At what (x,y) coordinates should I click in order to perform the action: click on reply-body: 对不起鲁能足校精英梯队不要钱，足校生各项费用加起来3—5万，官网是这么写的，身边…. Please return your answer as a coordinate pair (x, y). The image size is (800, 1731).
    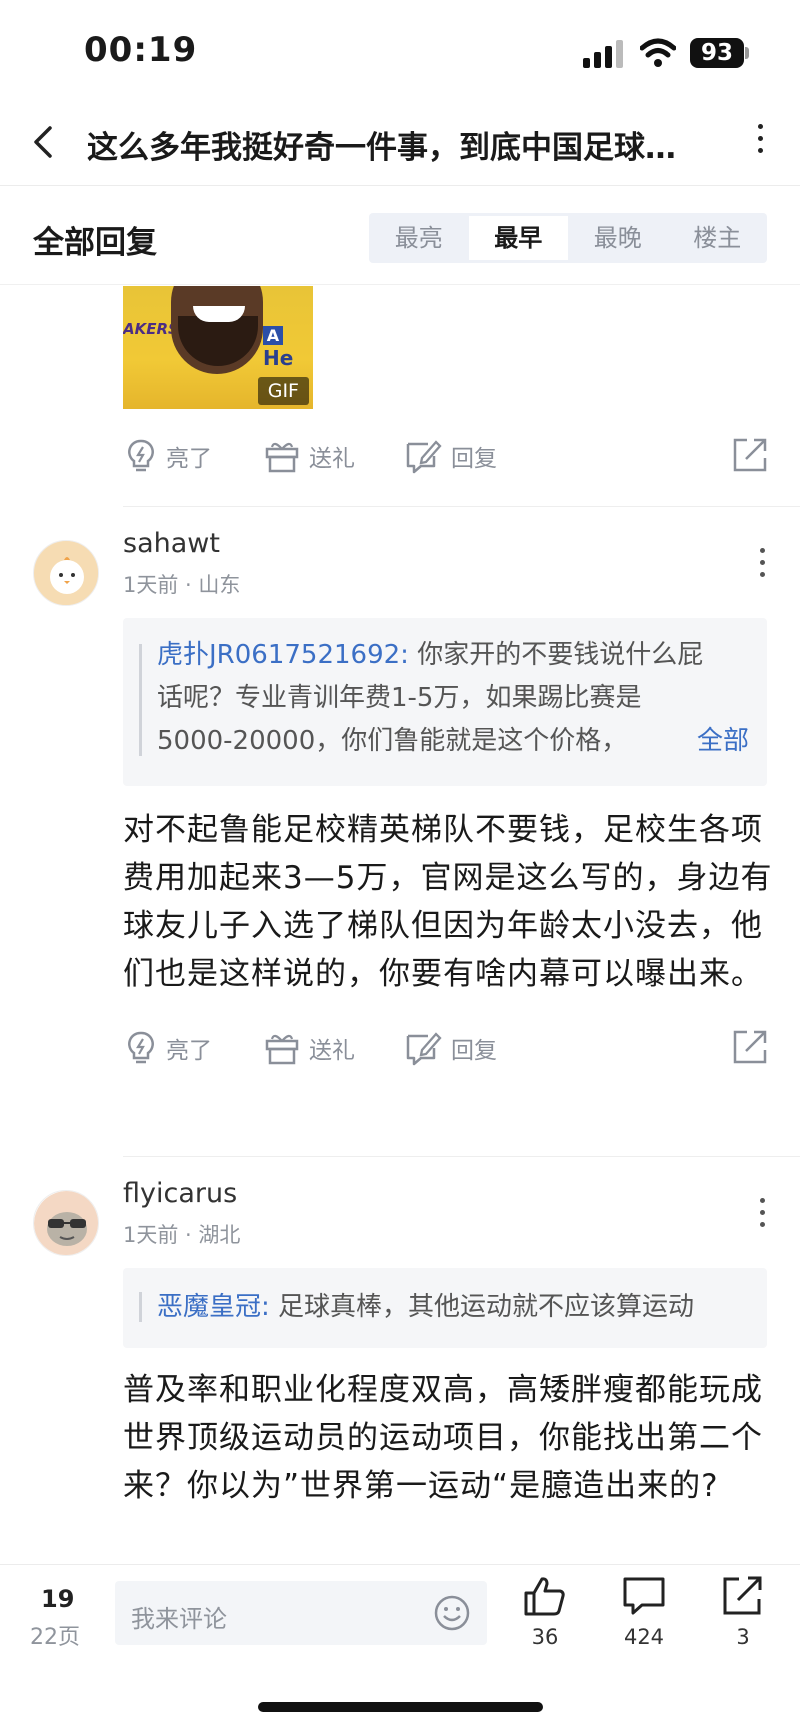
    Looking at the image, I should click on (448, 902).